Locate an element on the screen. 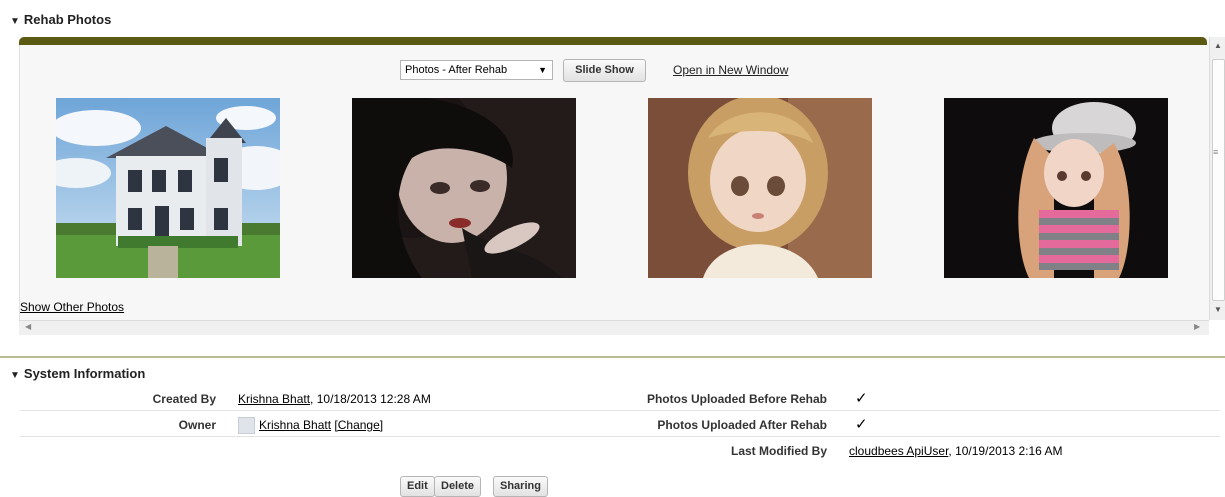 This screenshot has height=497, width=1225. photo-category-value: Photos - After Rehab is located at coordinates (456, 70).